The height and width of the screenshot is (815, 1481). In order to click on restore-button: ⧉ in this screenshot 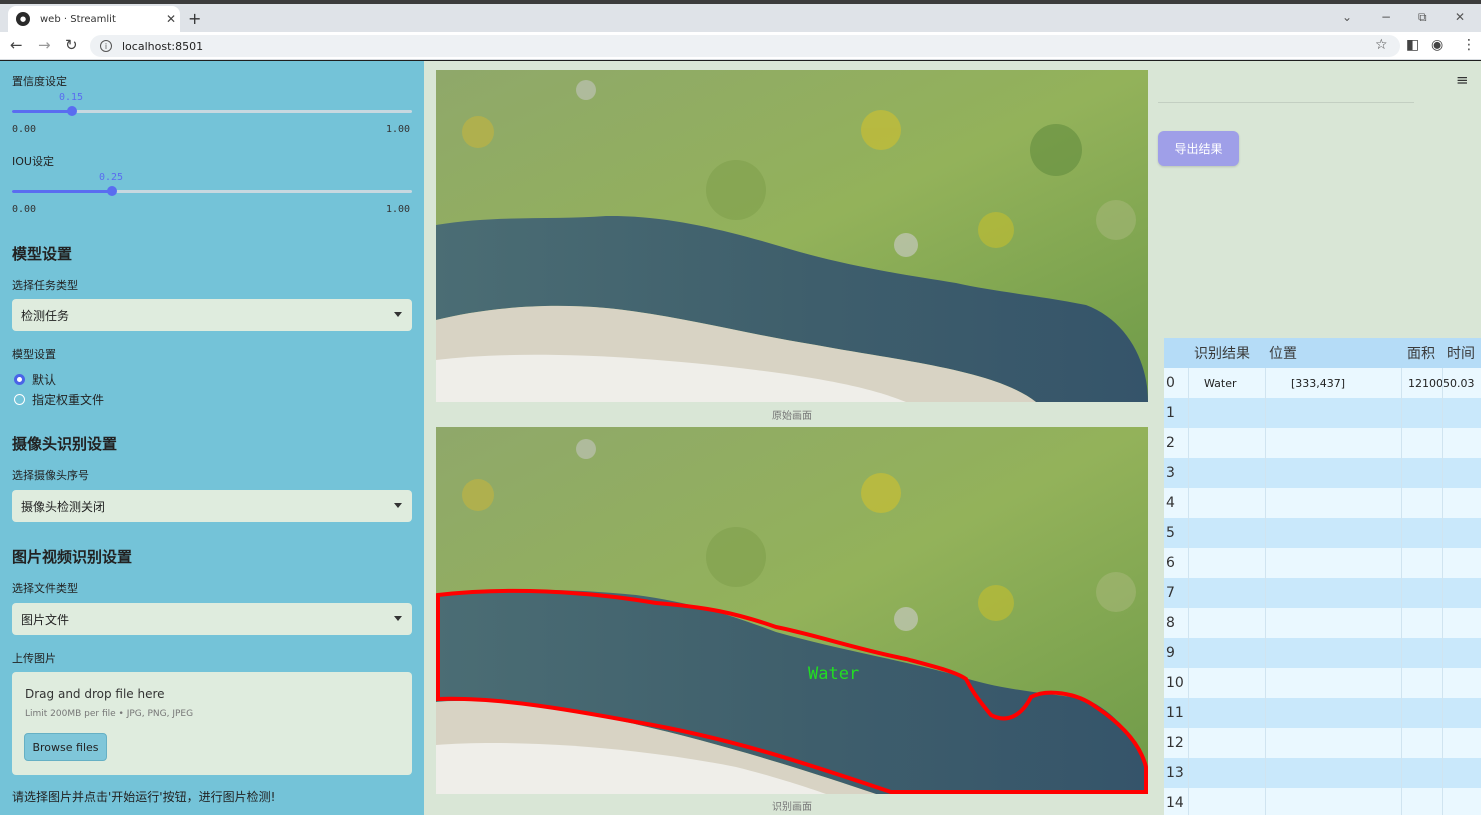, I will do `click(1422, 17)`.